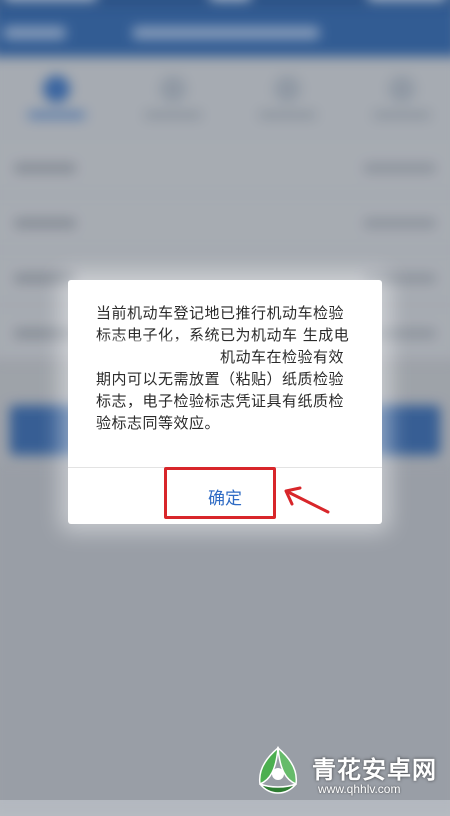 This screenshot has height=816, width=450. I want to click on qinghua-logo-icon, so click(278, 770).